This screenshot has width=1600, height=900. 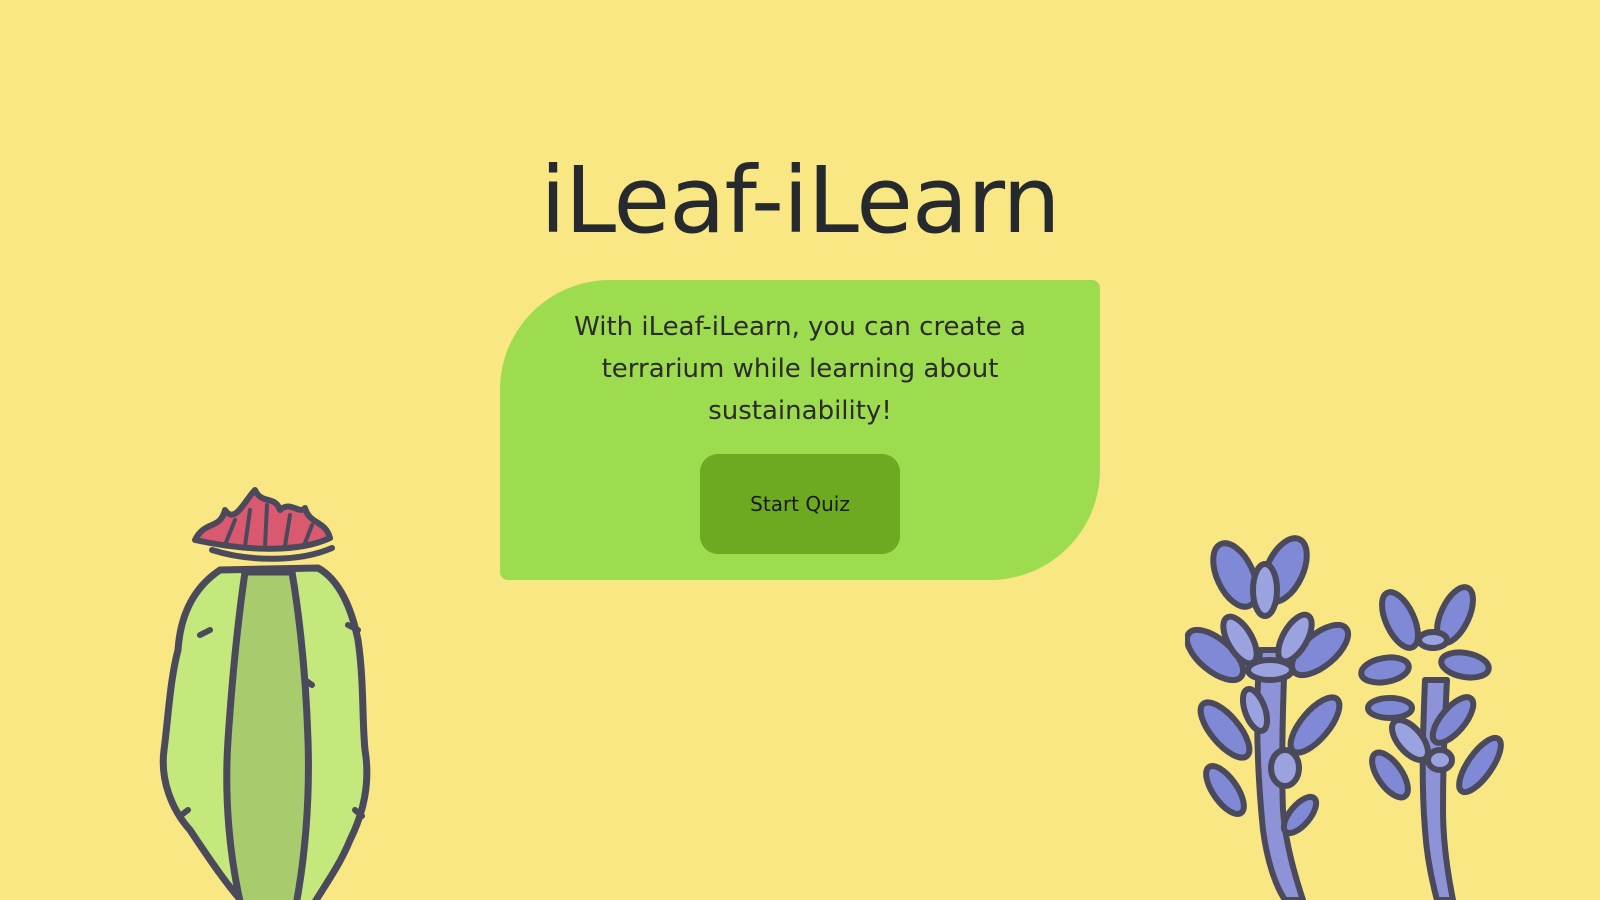 I want to click on cactus-icon, so click(x=265, y=693).